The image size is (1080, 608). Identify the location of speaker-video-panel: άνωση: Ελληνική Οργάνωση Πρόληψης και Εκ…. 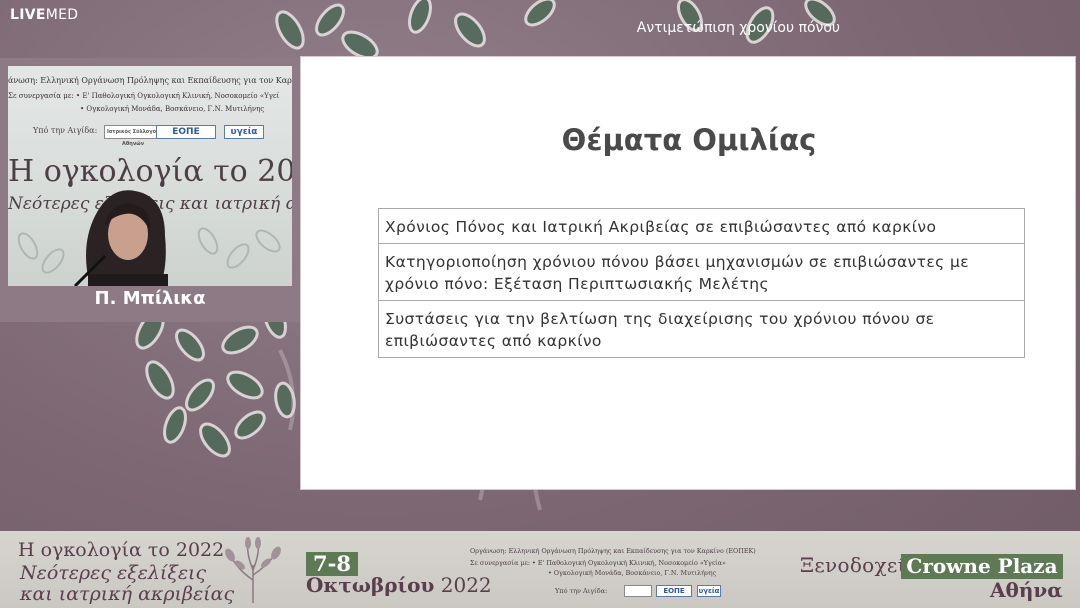
(150, 190).